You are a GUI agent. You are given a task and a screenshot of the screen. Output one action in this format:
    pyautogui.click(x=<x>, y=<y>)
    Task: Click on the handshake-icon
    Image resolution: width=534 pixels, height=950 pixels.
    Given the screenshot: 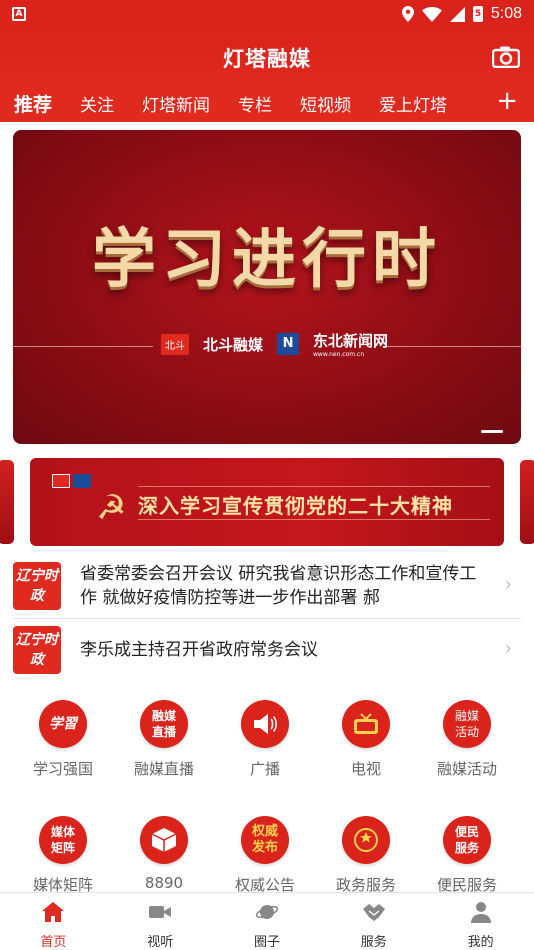 What is the action you would take?
    pyautogui.click(x=373, y=912)
    